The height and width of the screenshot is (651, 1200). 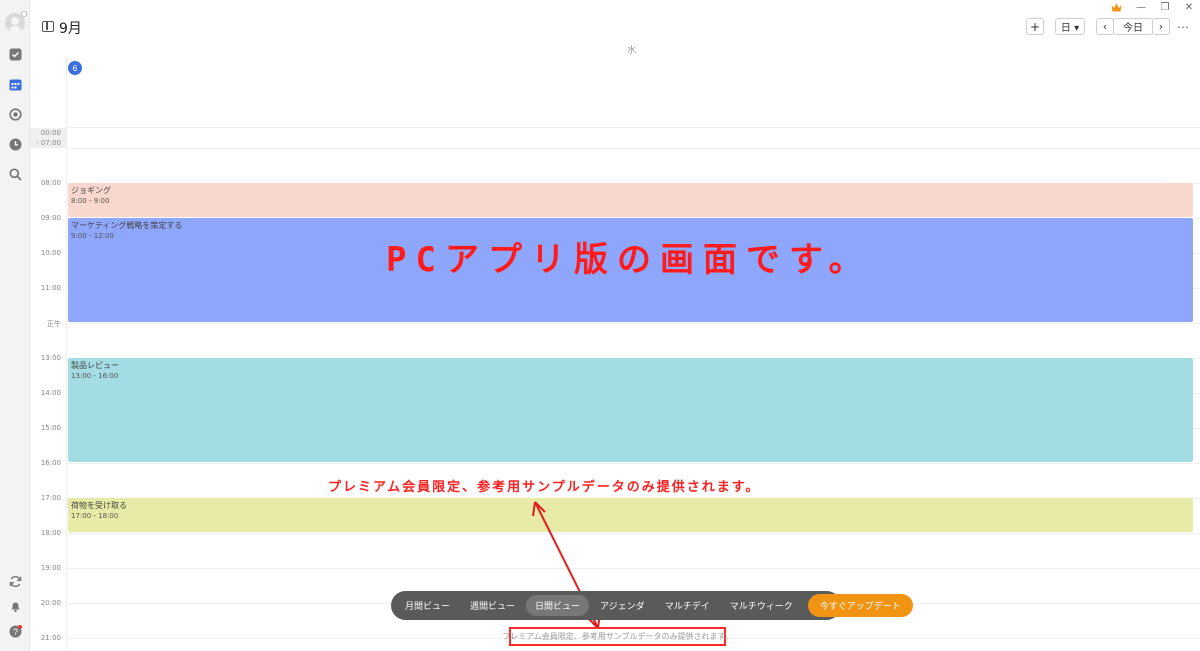 What do you see at coordinates (15, 114) in the screenshot?
I see `focus-target-icon` at bounding box center [15, 114].